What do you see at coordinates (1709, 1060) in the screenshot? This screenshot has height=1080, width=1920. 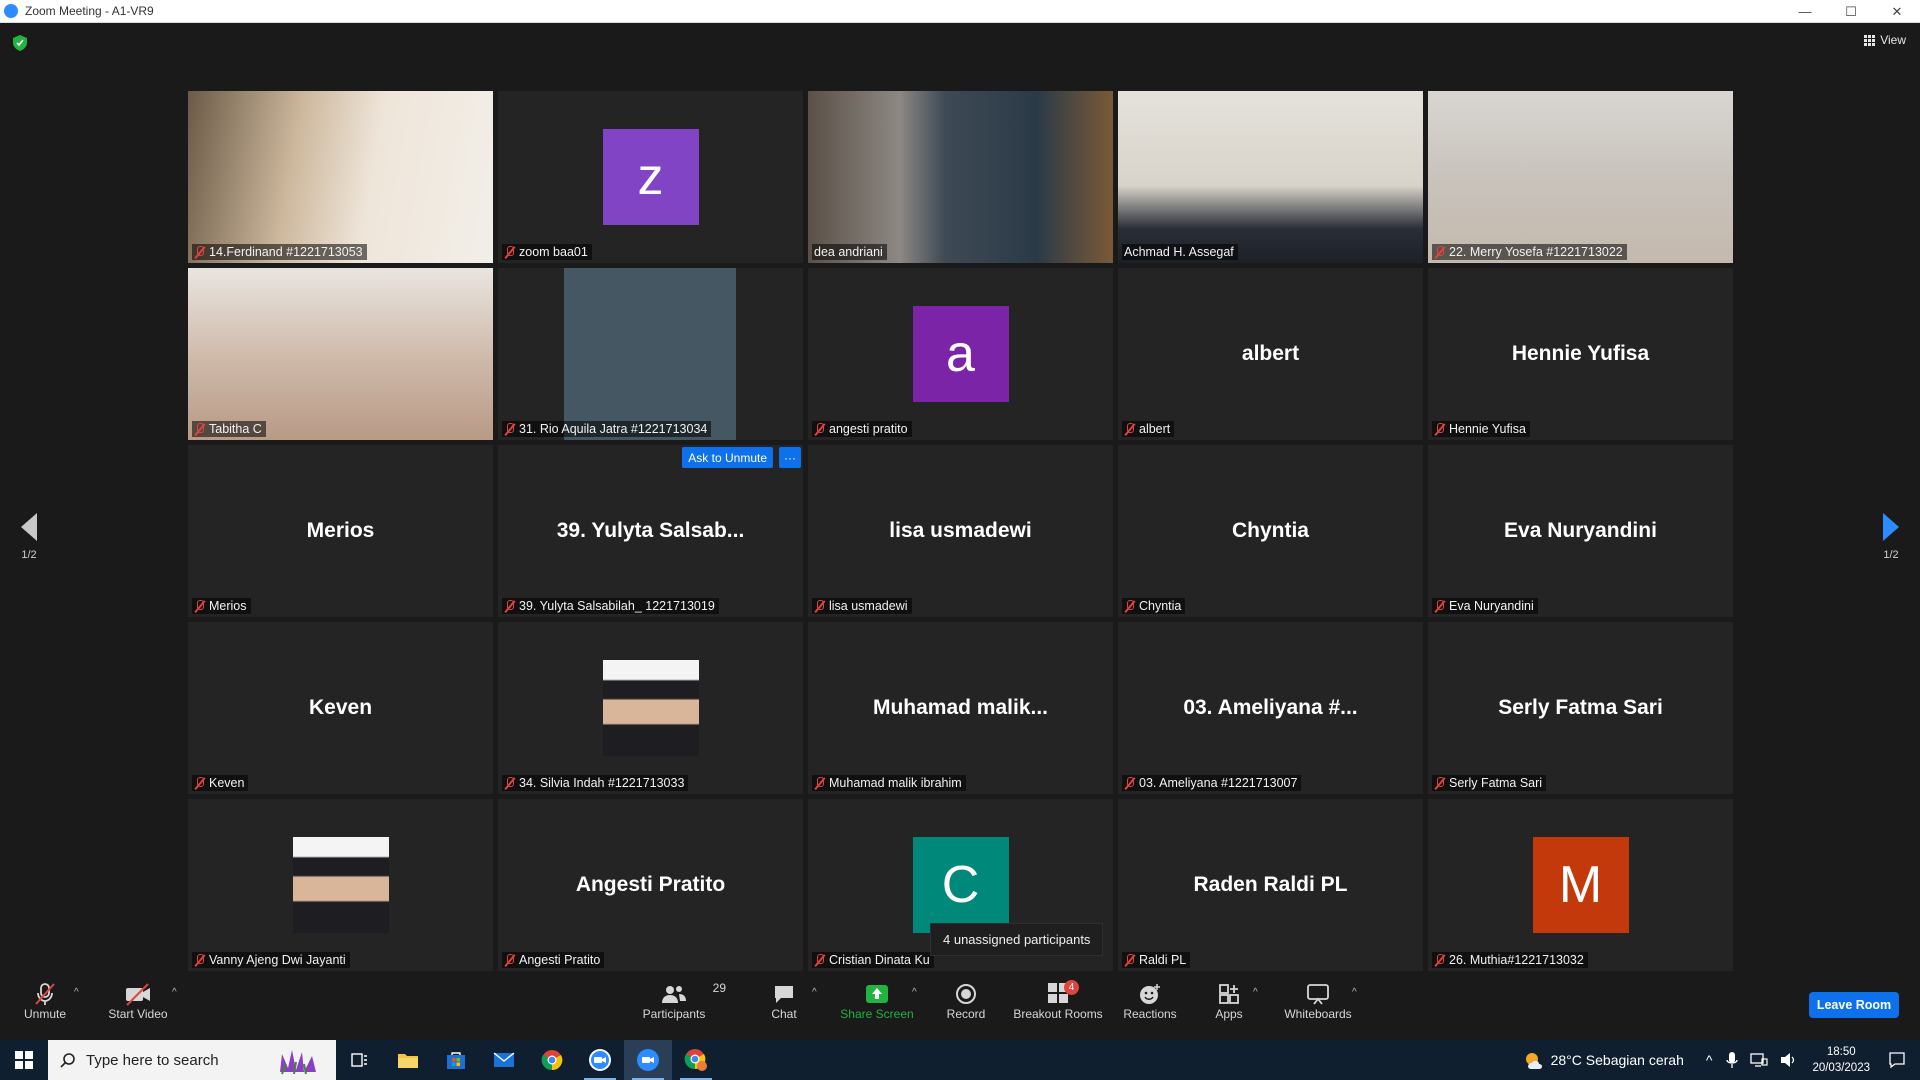 I see `show-hidden-icons-chevron-icon: ^` at bounding box center [1709, 1060].